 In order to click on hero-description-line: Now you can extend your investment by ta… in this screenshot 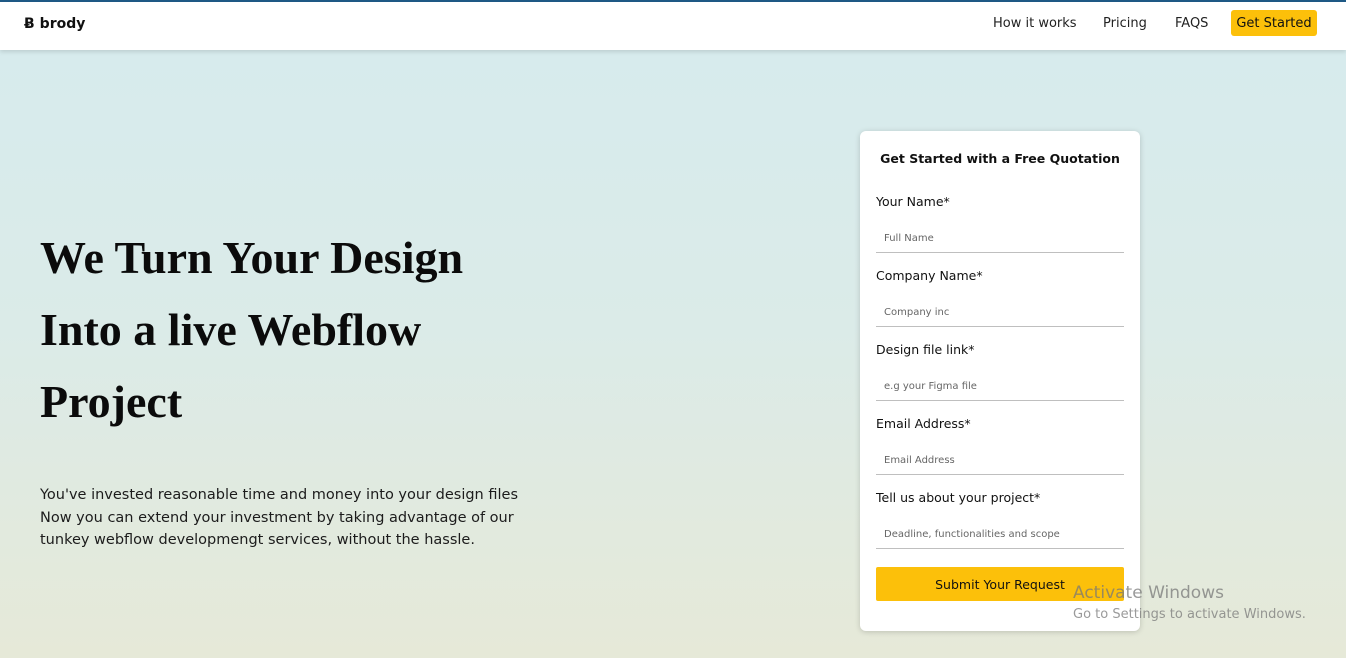, I will do `click(277, 517)`.